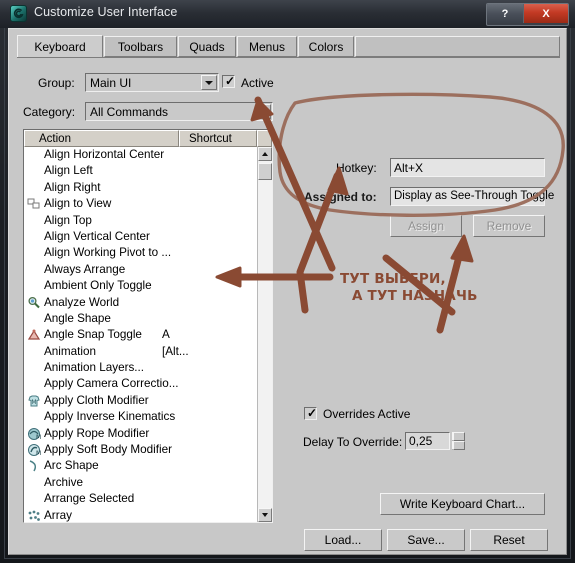 The image size is (575, 563). What do you see at coordinates (63, 482) in the screenshot?
I see `action-name: Archive` at bounding box center [63, 482].